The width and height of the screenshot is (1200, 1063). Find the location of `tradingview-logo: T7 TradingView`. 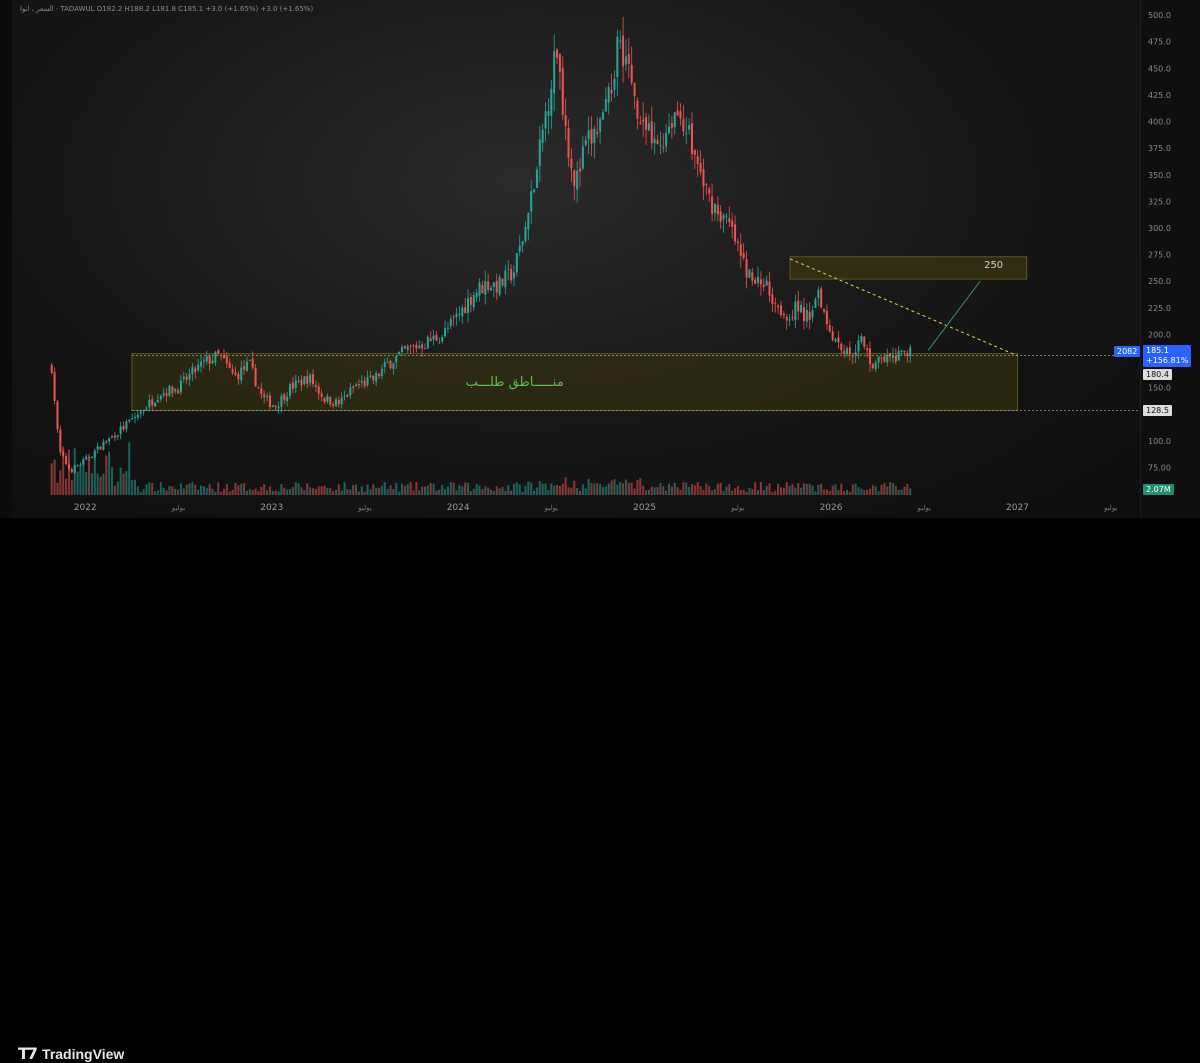

tradingview-logo: T7 TradingView is located at coordinates (71, 1053).